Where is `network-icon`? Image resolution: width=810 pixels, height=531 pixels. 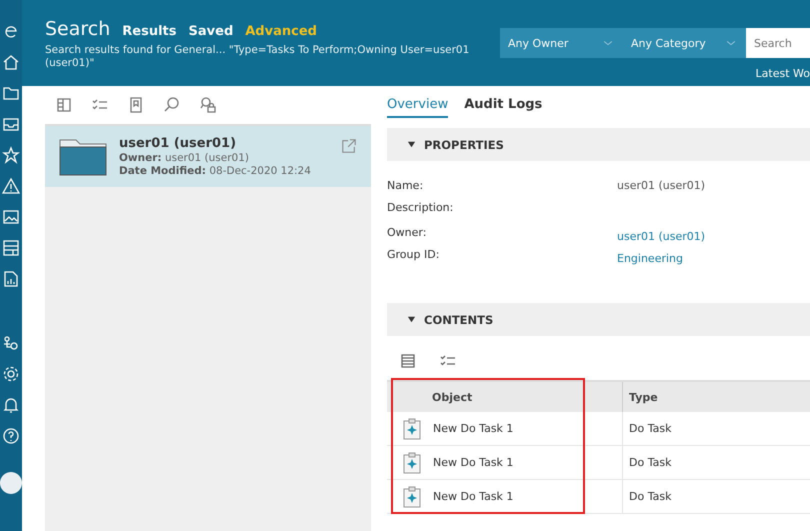 network-icon is located at coordinates (11, 343).